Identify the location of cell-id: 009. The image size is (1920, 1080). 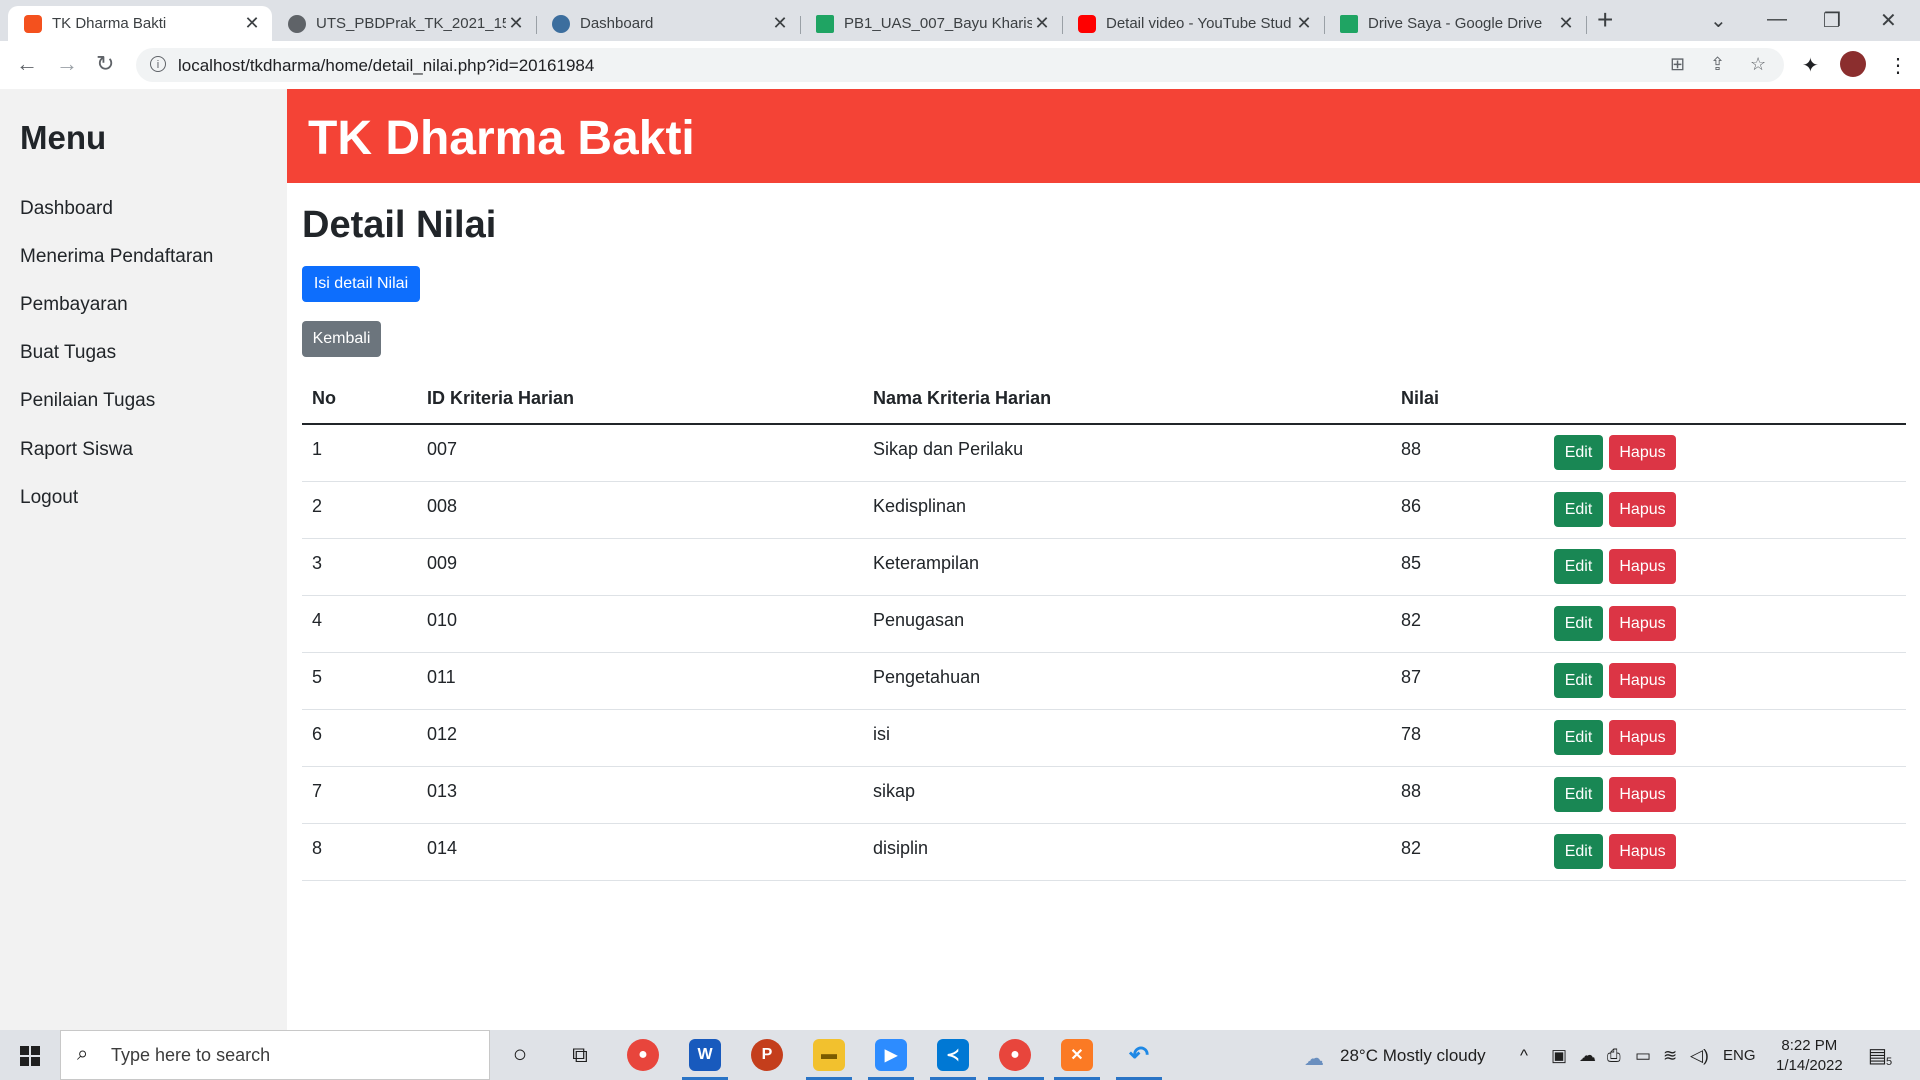
(442, 563).